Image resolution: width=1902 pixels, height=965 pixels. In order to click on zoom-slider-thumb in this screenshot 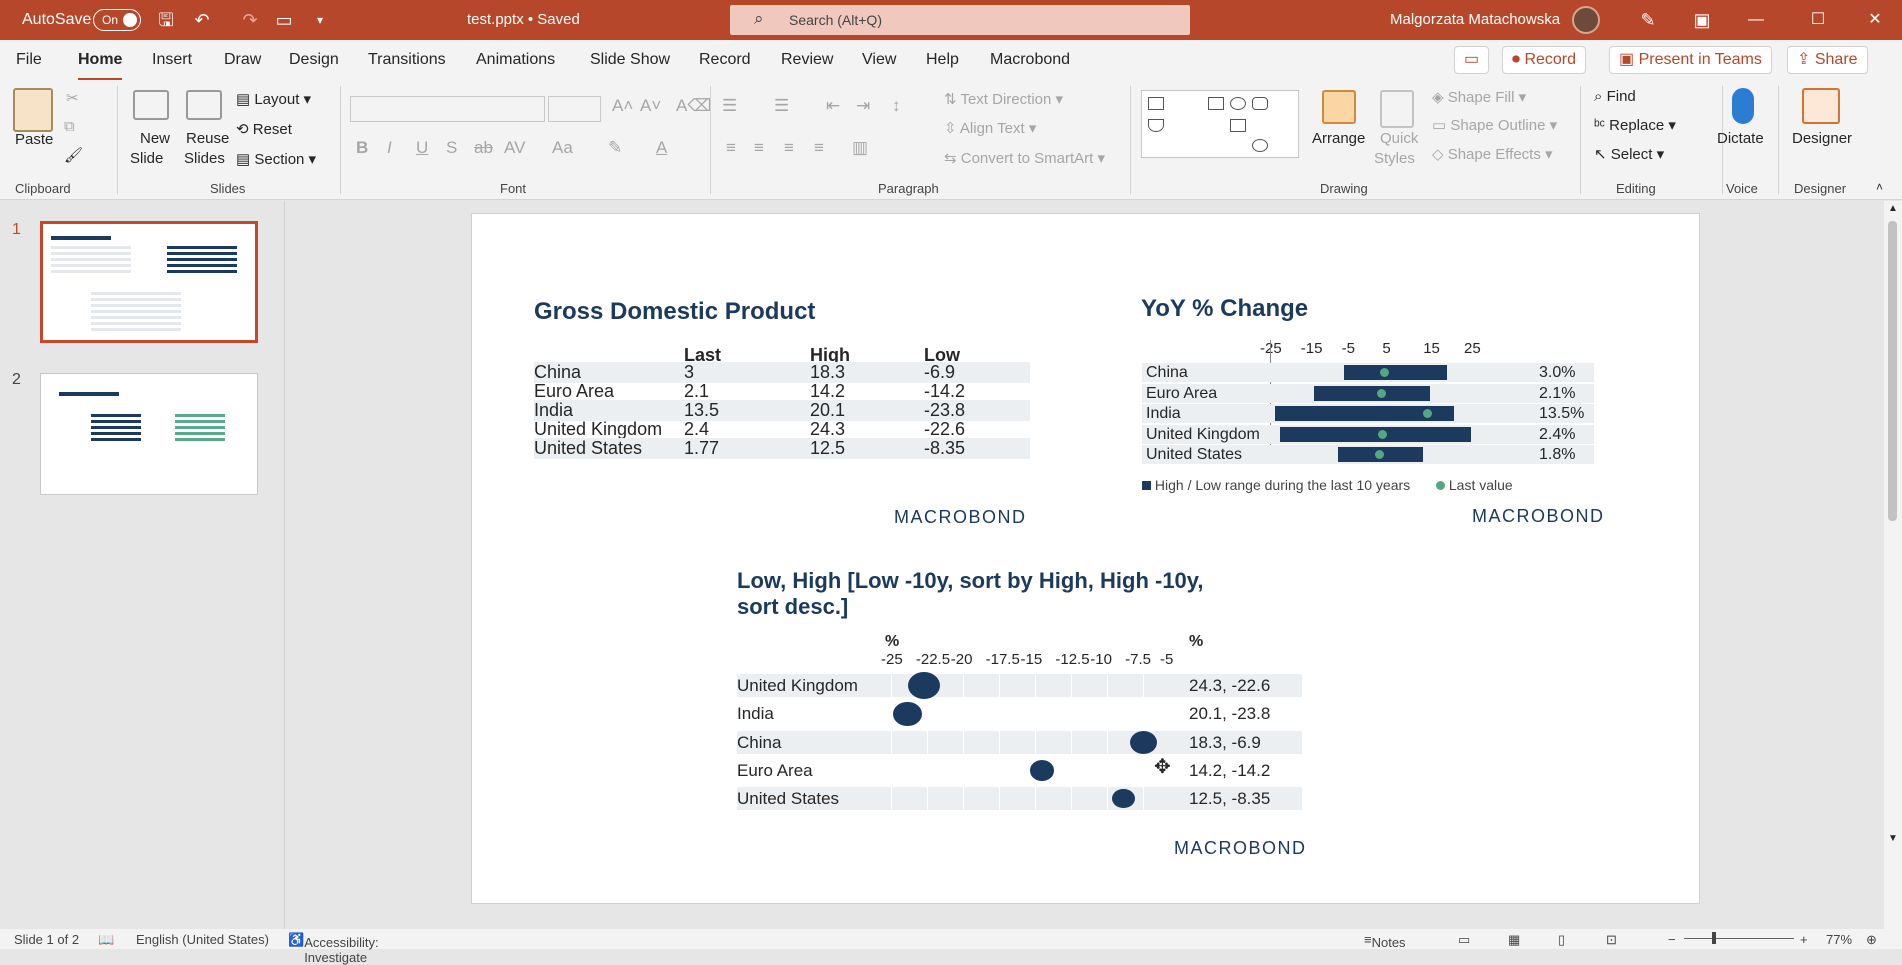, I will do `click(1714, 938)`.